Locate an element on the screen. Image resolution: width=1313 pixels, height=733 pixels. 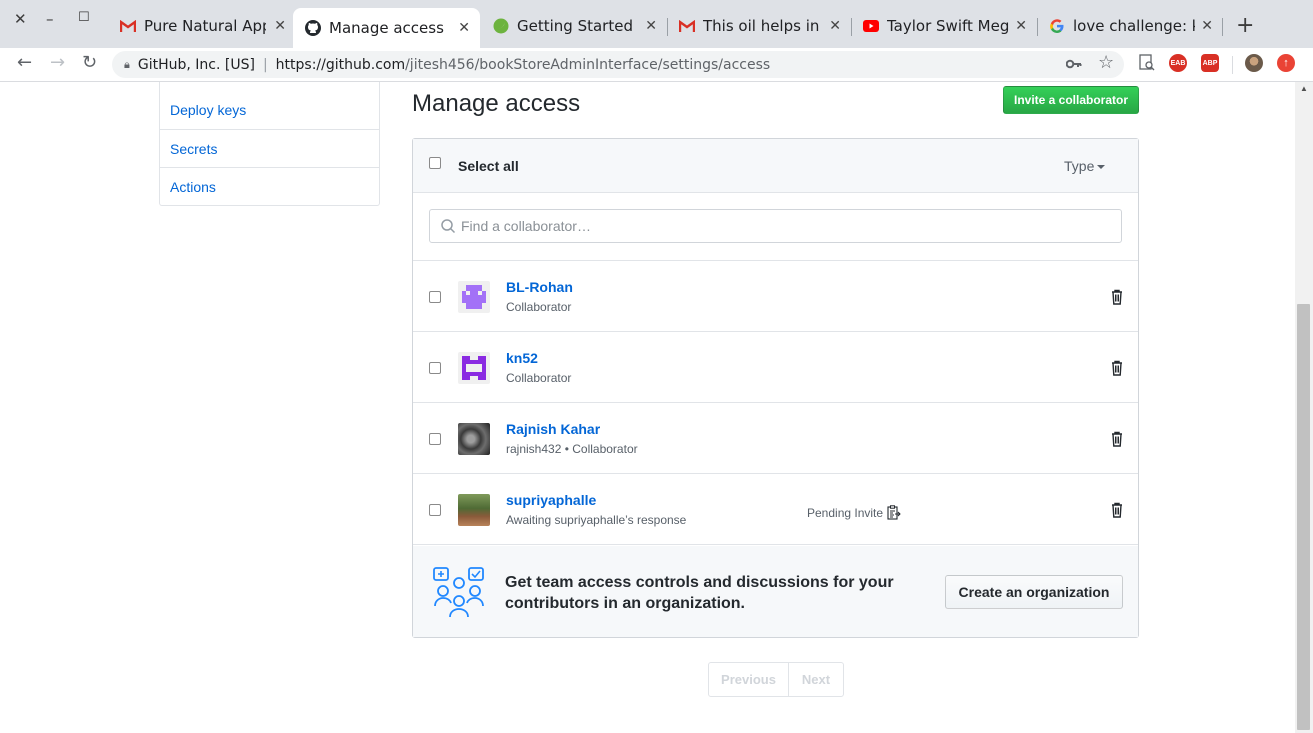
site-identity: GitHub, Inc. [US] is located at coordinates (196, 64).